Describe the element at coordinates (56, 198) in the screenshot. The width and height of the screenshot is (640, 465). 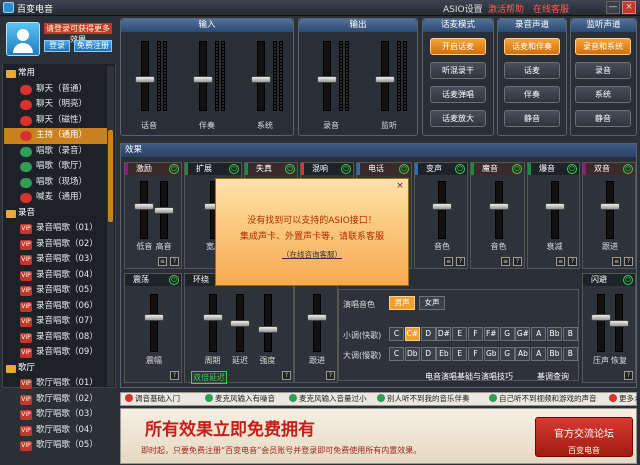
I see `tree-item: 喊麦（通用）` at that location.